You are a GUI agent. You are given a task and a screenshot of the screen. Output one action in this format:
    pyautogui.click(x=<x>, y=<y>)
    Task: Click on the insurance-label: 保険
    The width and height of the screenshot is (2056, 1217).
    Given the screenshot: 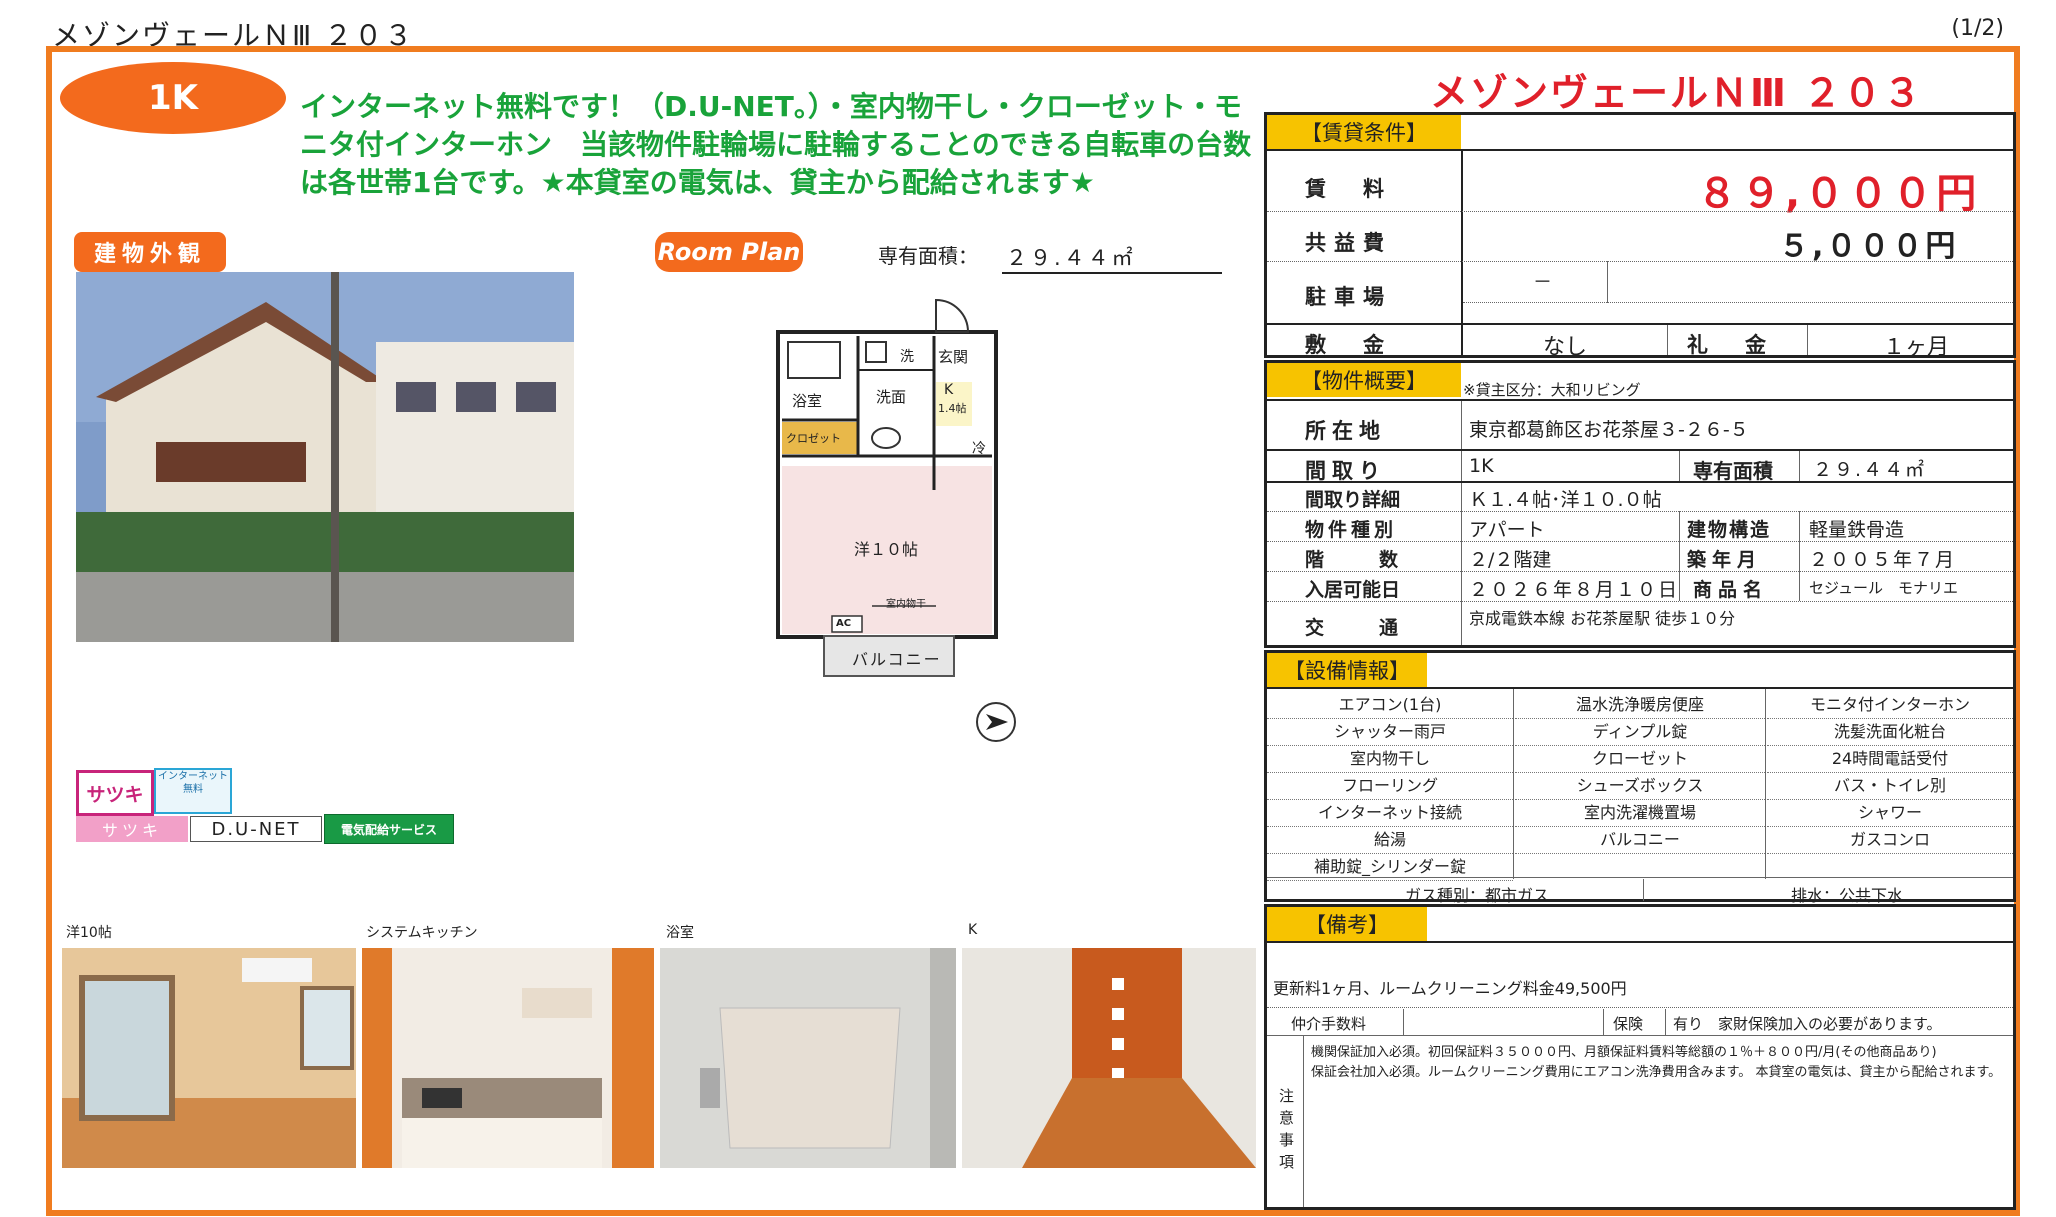 What is the action you would take?
    pyautogui.click(x=1628, y=1024)
    